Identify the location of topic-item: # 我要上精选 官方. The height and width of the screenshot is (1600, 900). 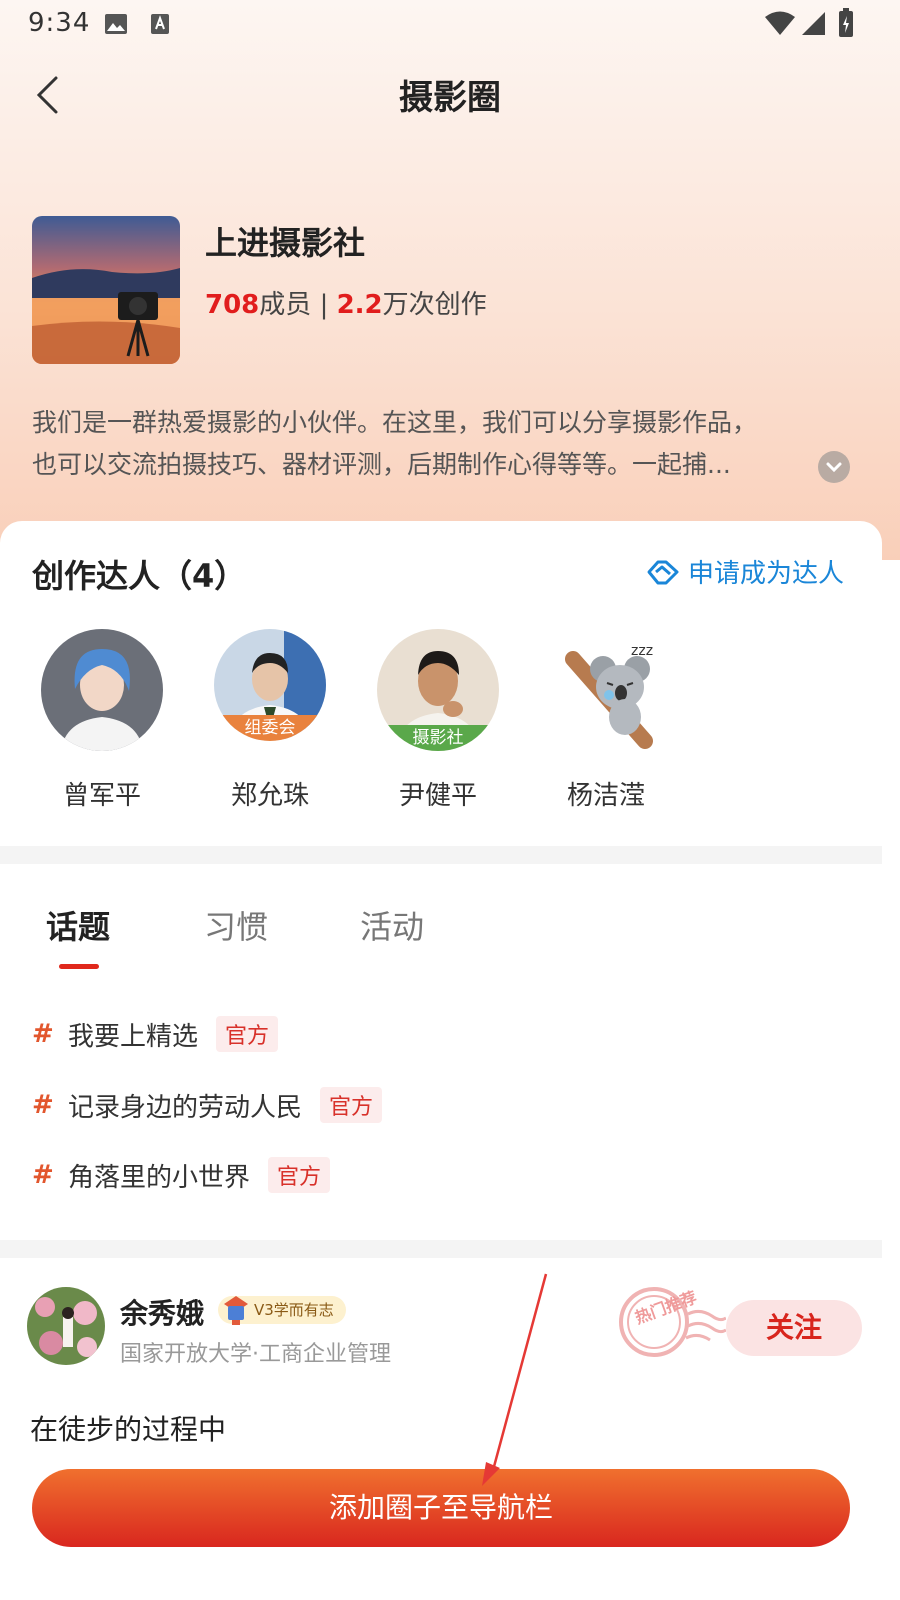
(155, 1034).